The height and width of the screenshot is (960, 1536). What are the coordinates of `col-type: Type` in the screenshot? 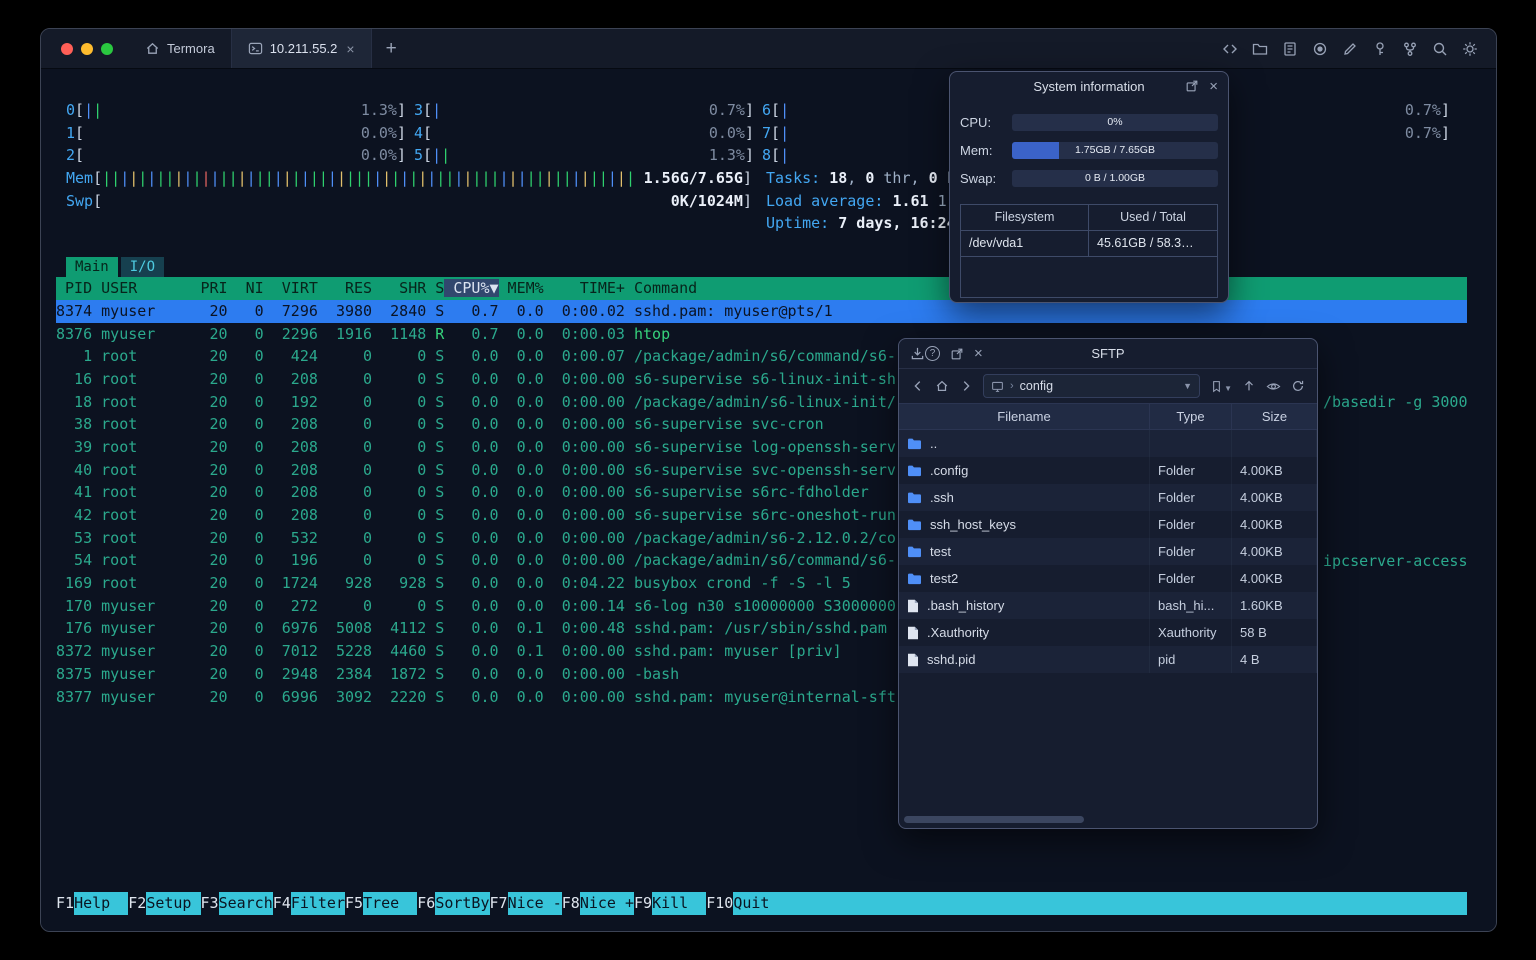 It's located at (1191, 417).